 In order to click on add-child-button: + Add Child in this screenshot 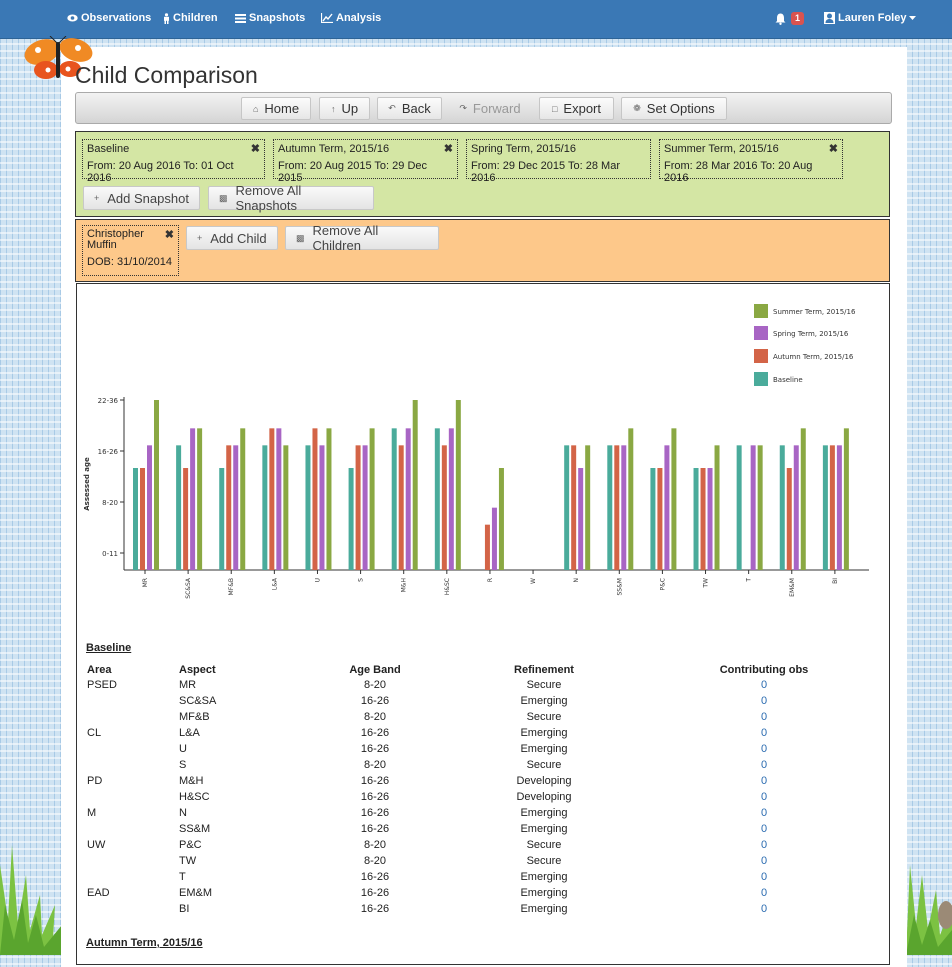, I will do `click(232, 238)`.